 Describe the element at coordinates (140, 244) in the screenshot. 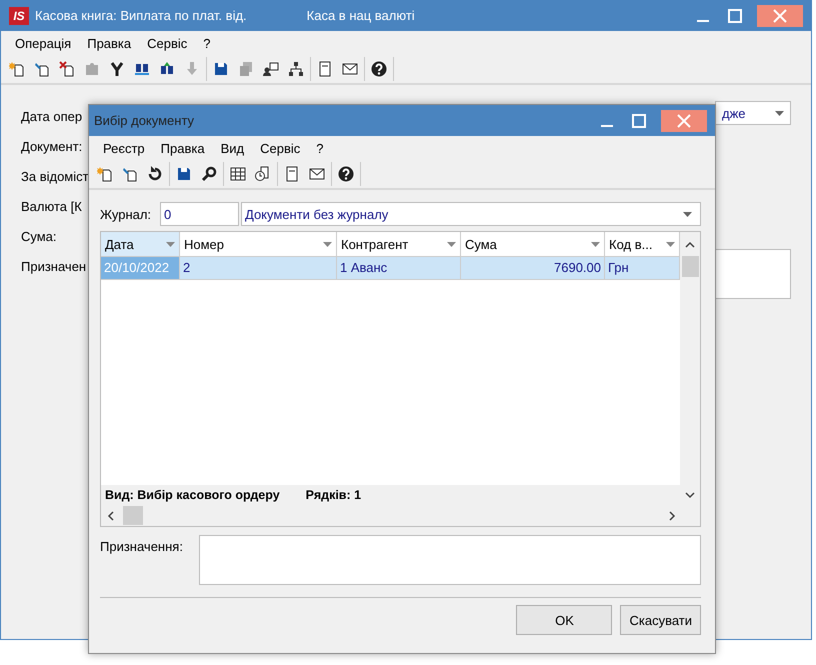

I see `column-header: Дата` at that location.